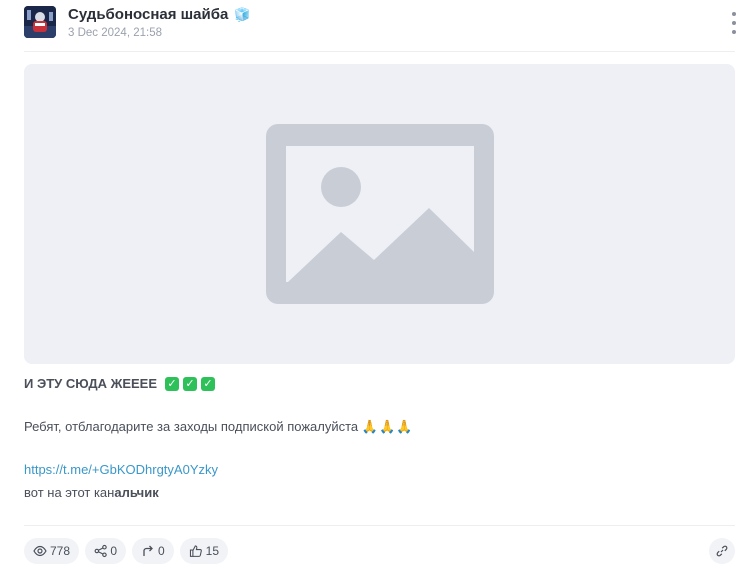  I want to click on shares-counter: 0, so click(105, 551).